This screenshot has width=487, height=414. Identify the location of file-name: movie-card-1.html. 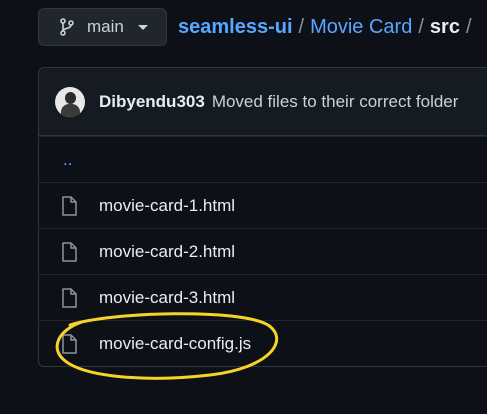
(167, 206).